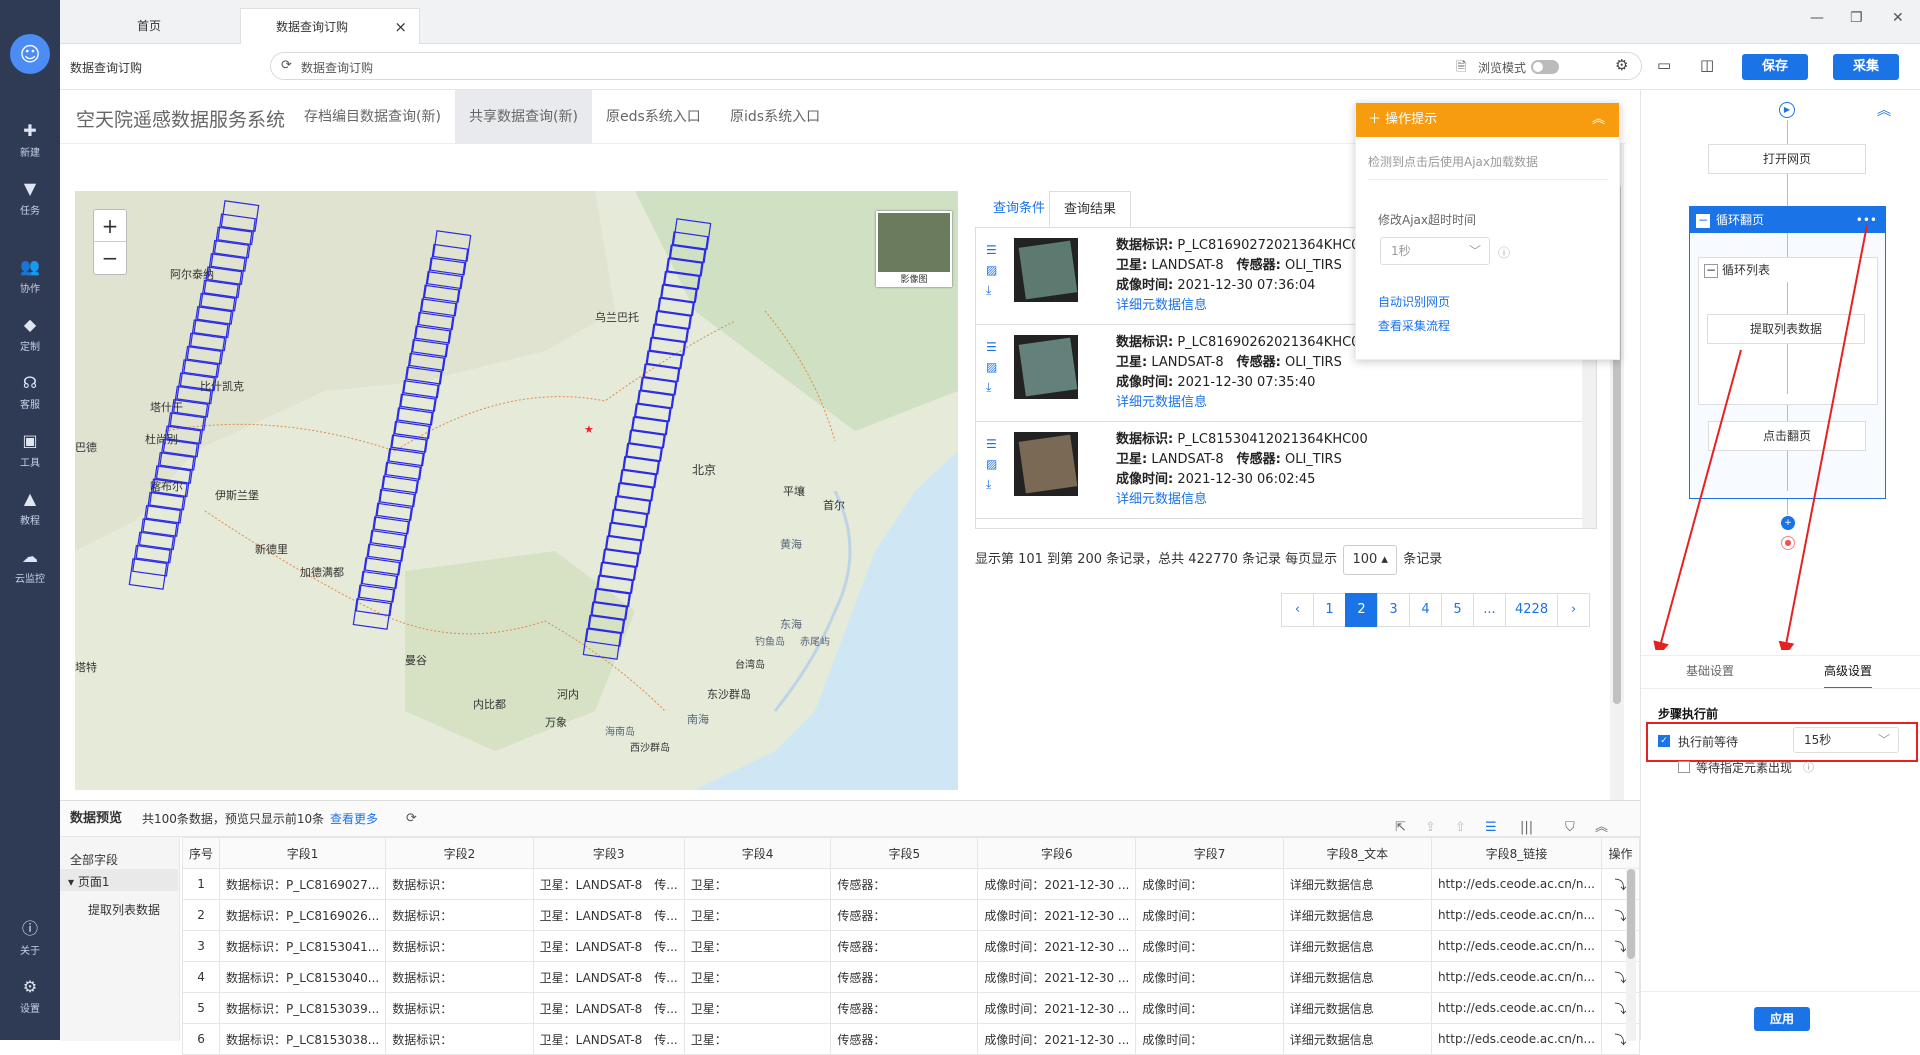 The image size is (1920, 1055). I want to click on tab-query-results: 查询结果, so click(1090, 209).